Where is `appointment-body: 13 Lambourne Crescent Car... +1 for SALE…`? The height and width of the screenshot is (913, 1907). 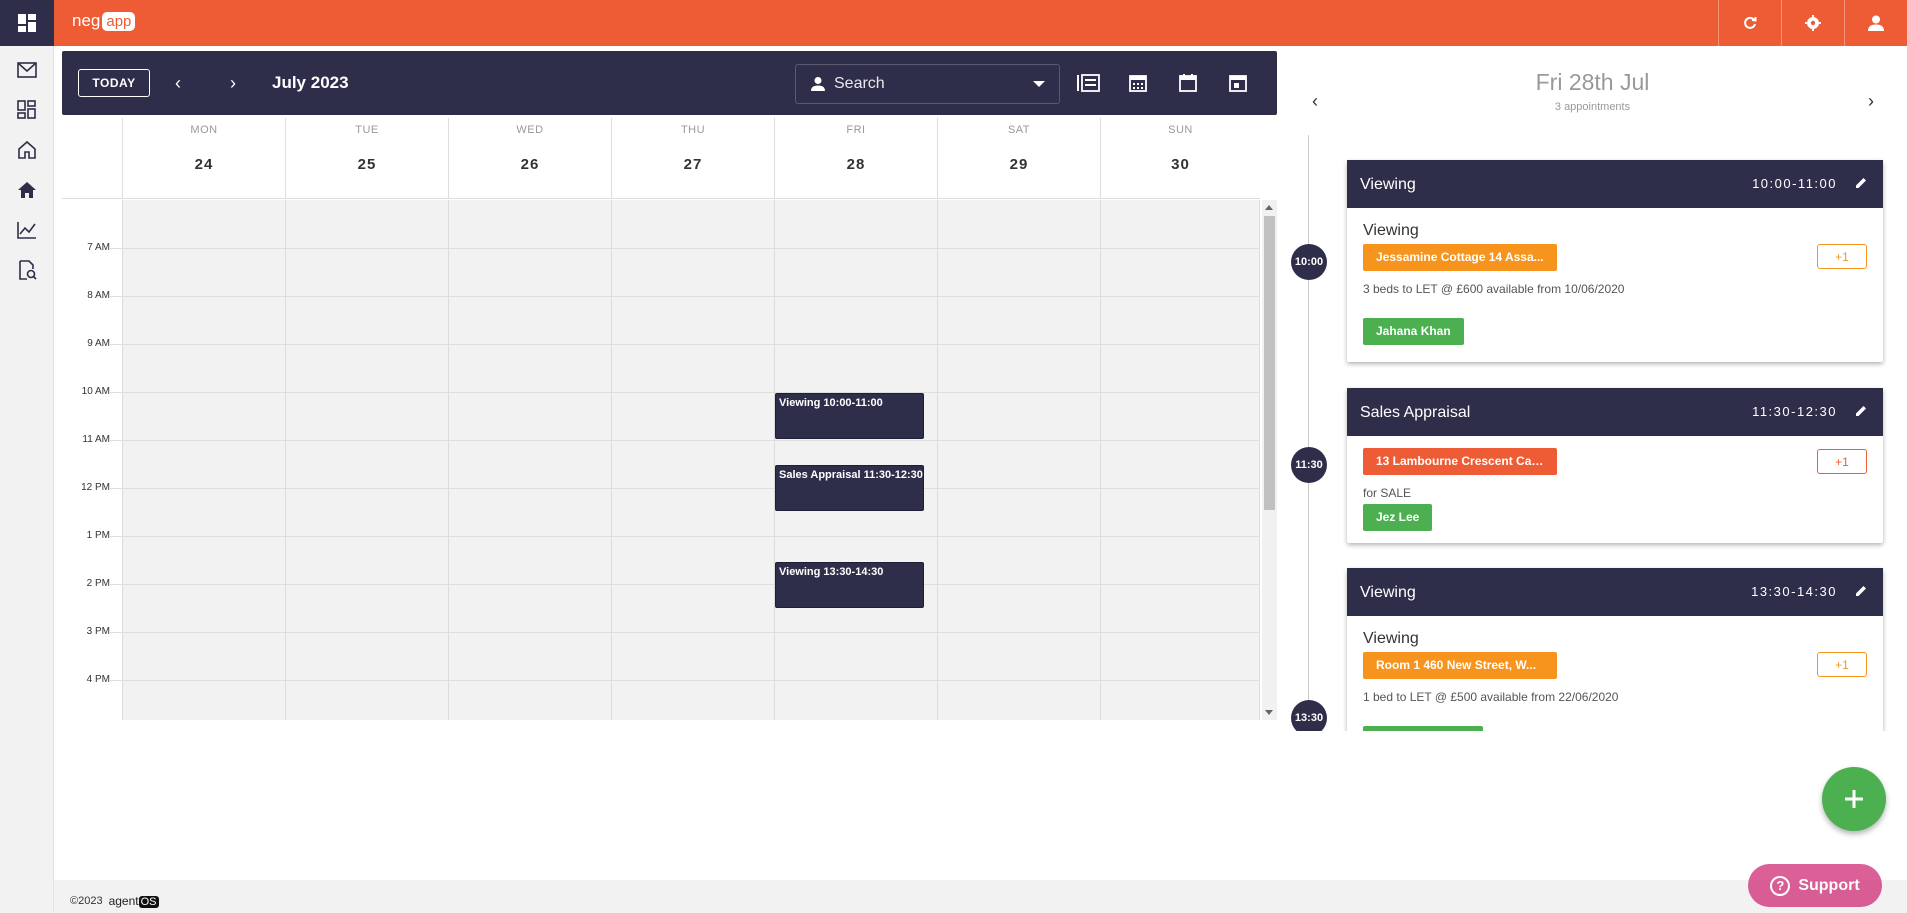 appointment-body: 13 Lambourne Crescent Car... +1 for SALE… is located at coordinates (1615, 489).